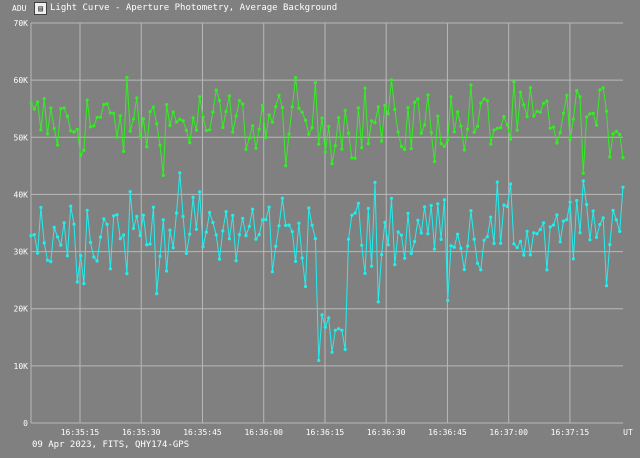 The image size is (640, 458). I want to click on y-tick-label: 20K, so click(21, 309).